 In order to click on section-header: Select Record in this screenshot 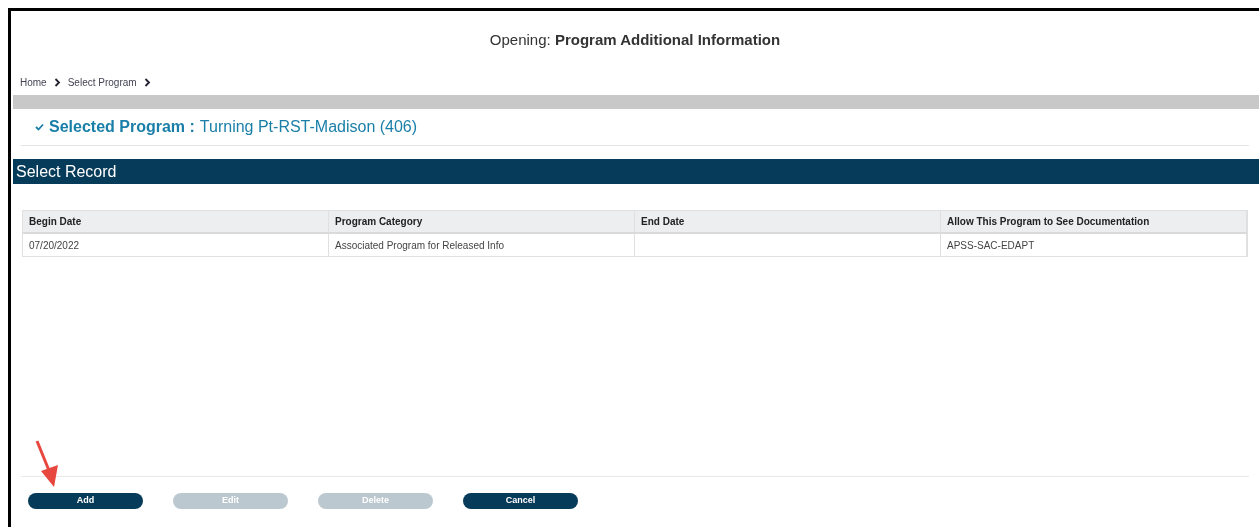, I will do `click(636, 171)`.